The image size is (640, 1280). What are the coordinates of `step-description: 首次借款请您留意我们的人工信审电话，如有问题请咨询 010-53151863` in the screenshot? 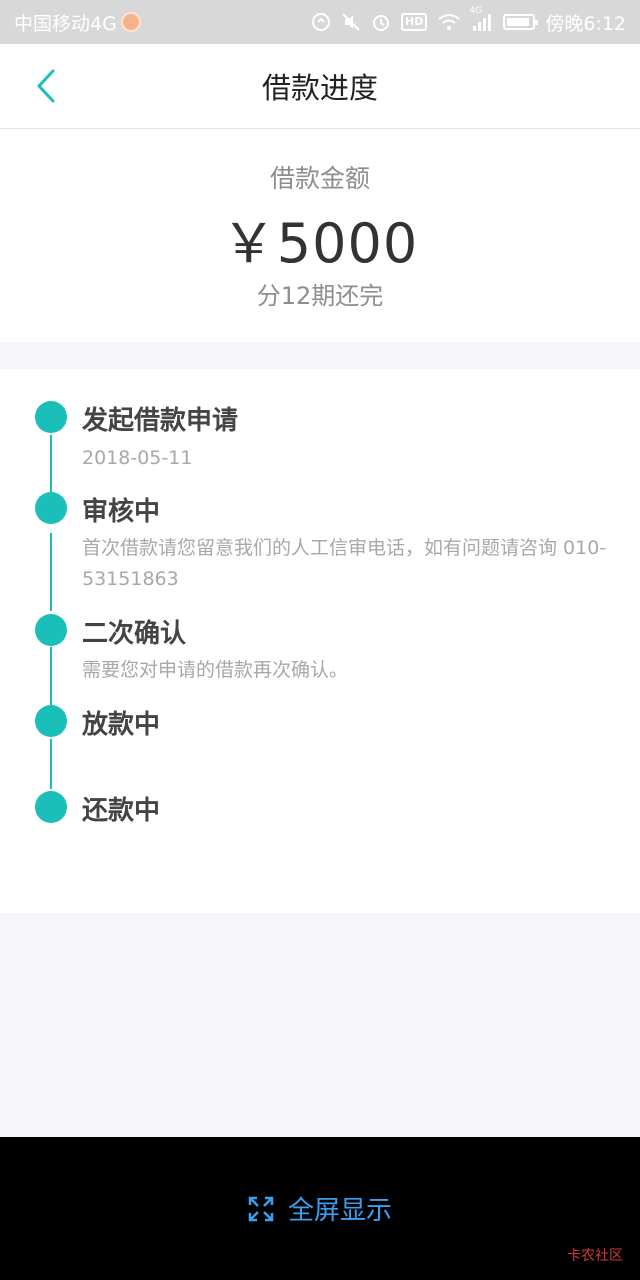 It's located at (344, 563).